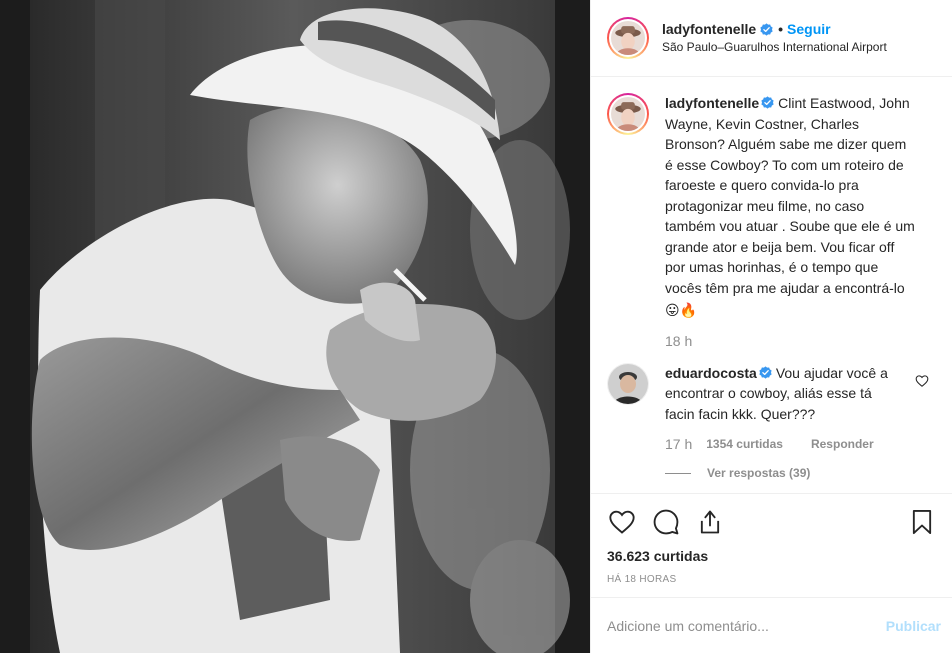 The width and height of the screenshot is (952, 653). What do you see at coordinates (678, 341) in the screenshot?
I see `caption-time: 18 h` at bounding box center [678, 341].